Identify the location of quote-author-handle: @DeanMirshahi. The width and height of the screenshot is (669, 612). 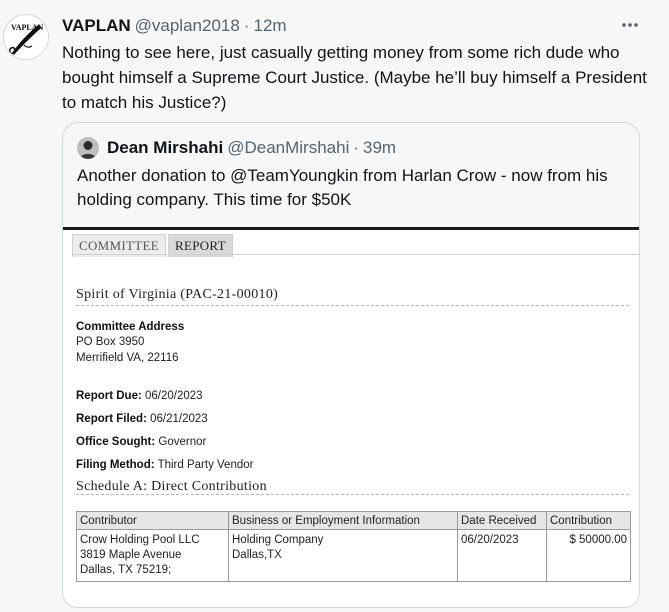
(288, 147).